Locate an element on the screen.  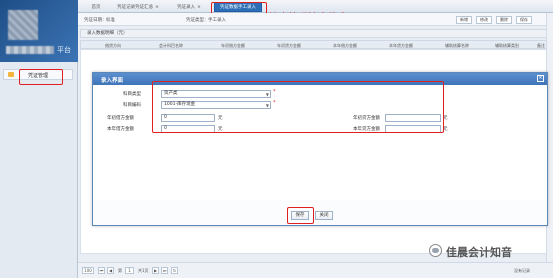
tab-voucher-summary: 凭证记录凭证汇总 × is located at coordinates (138, 7).